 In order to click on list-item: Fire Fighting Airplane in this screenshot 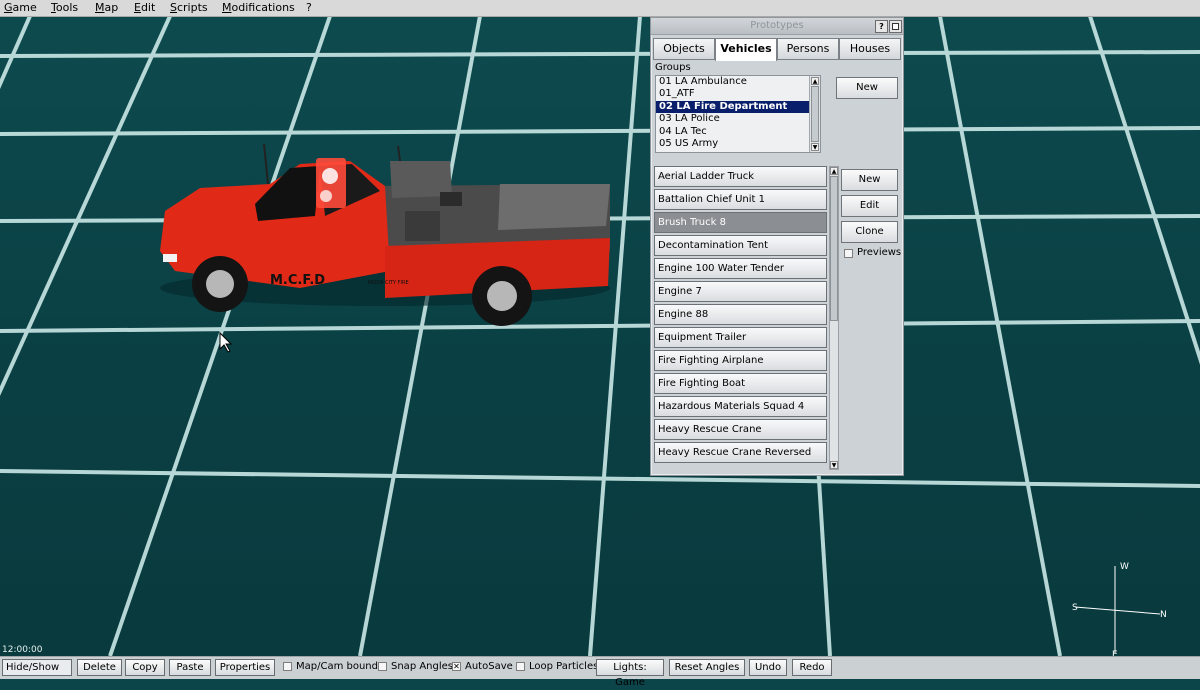, I will do `click(740, 360)`.